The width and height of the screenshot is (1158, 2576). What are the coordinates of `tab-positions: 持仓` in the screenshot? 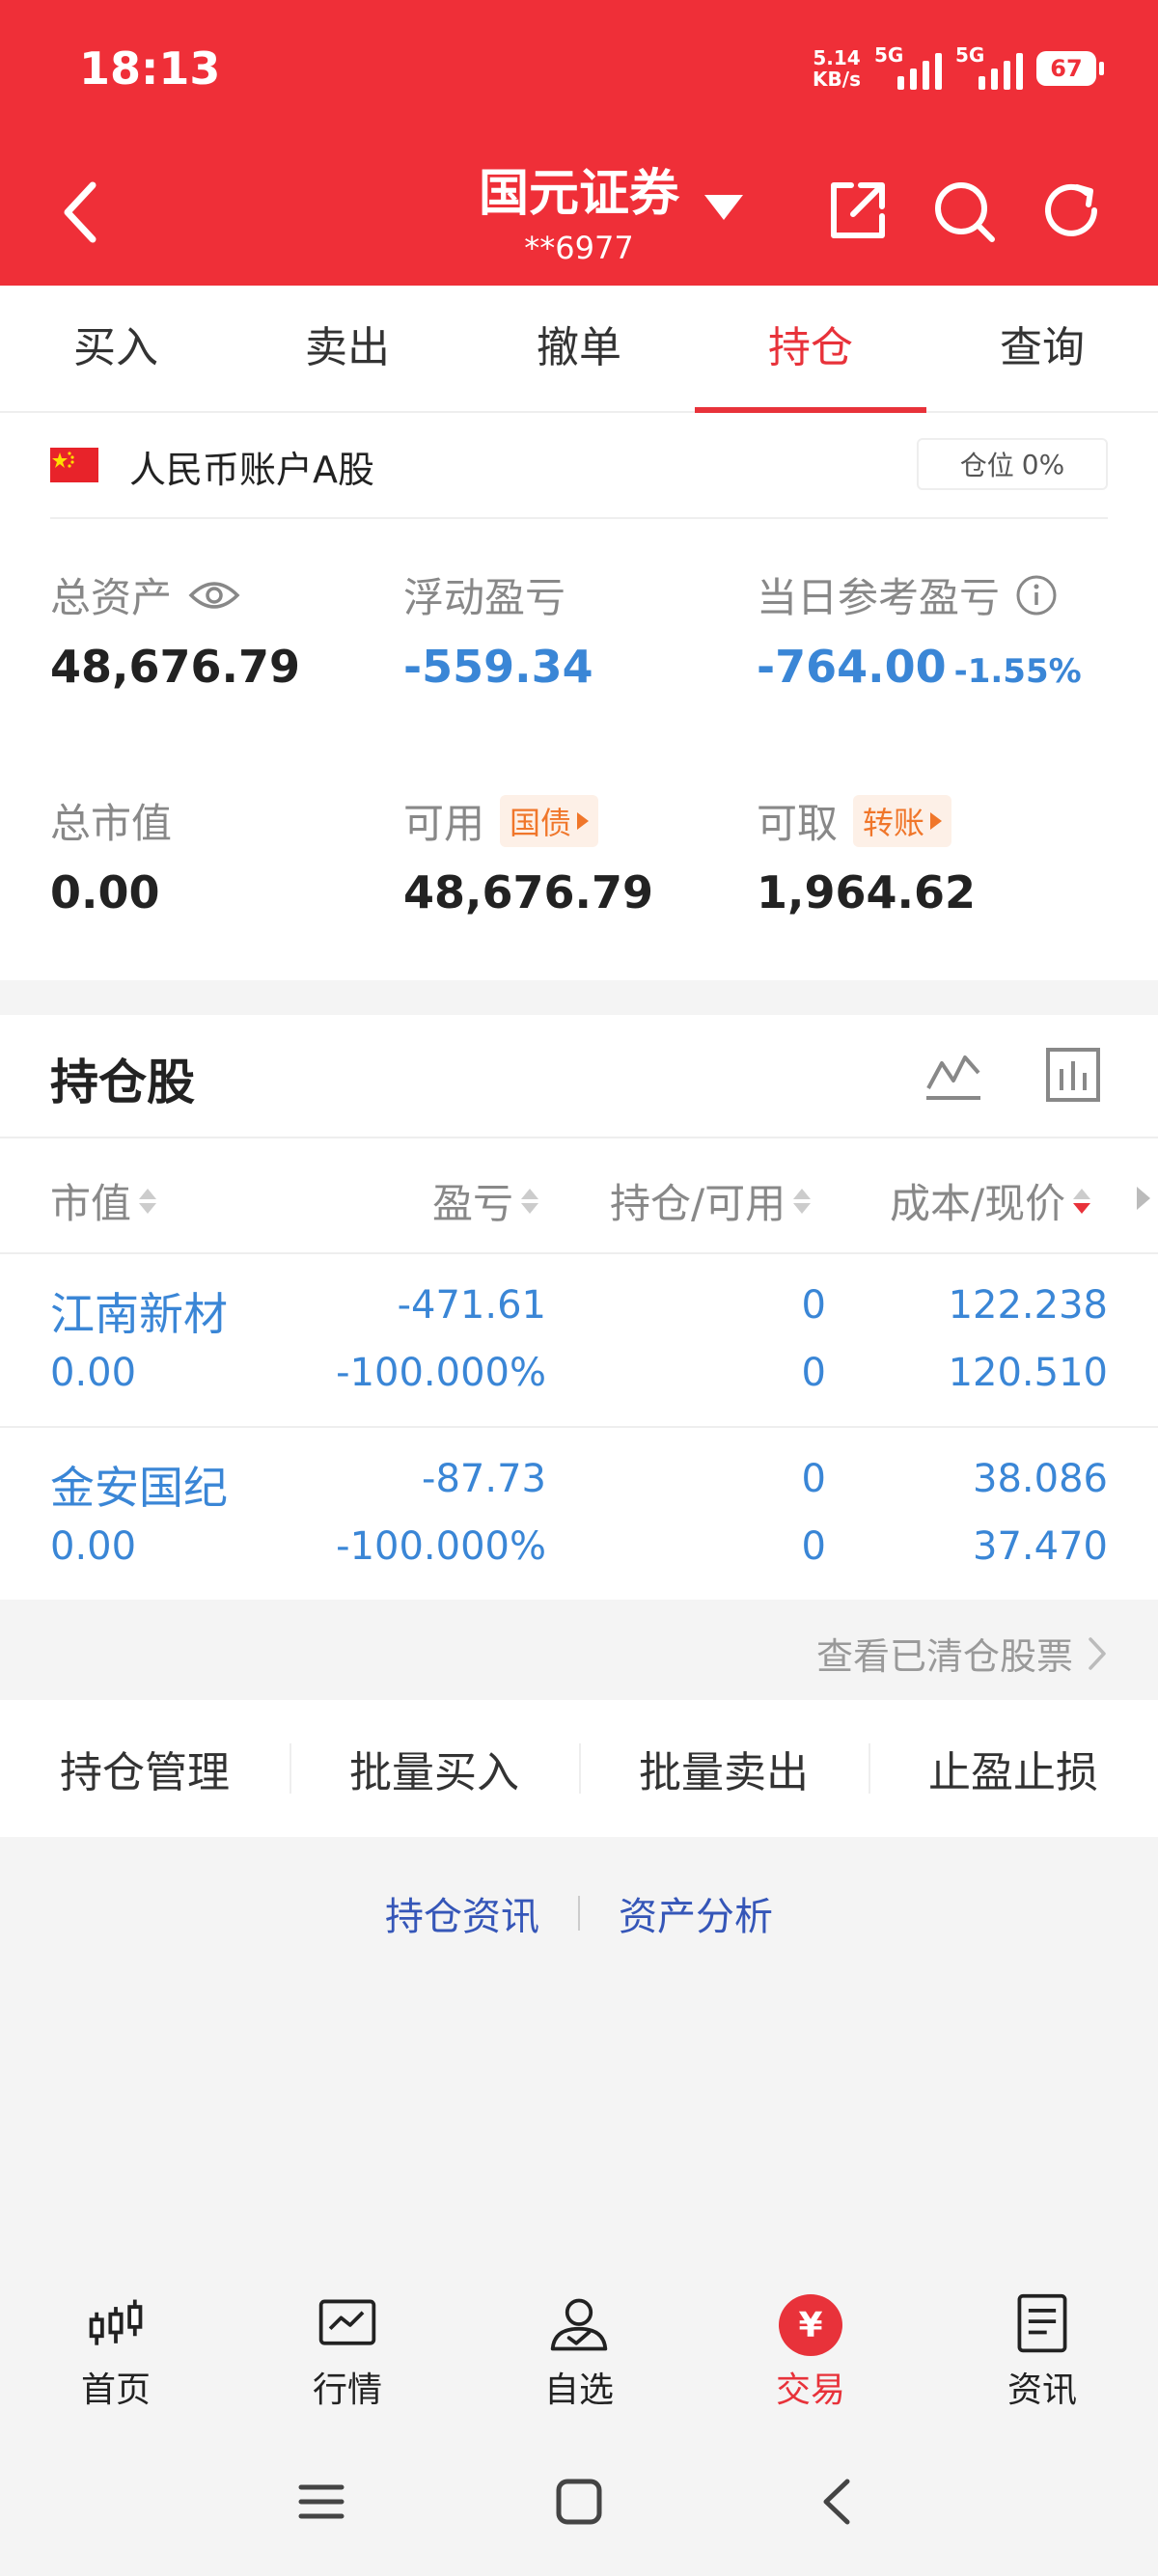 It's located at (810, 350).